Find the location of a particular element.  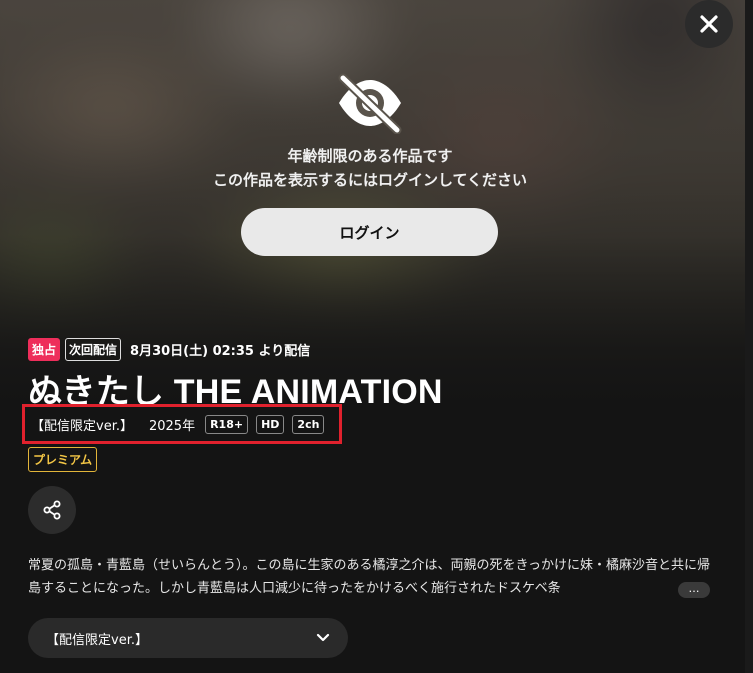

rating-badge: R18+ is located at coordinates (227, 424).